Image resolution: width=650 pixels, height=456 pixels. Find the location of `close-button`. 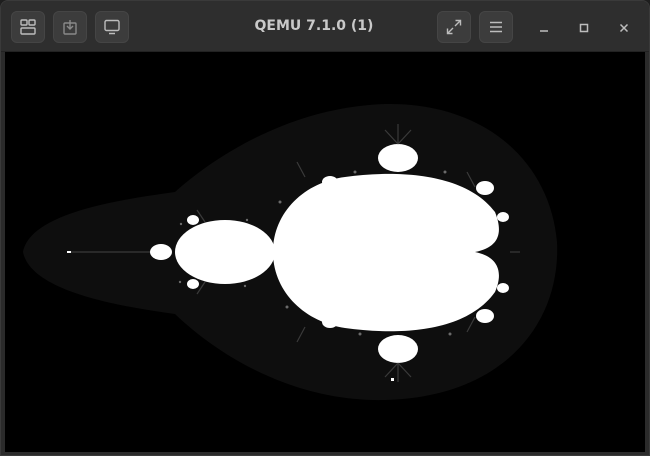

close-button is located at coordinates (624, 27).